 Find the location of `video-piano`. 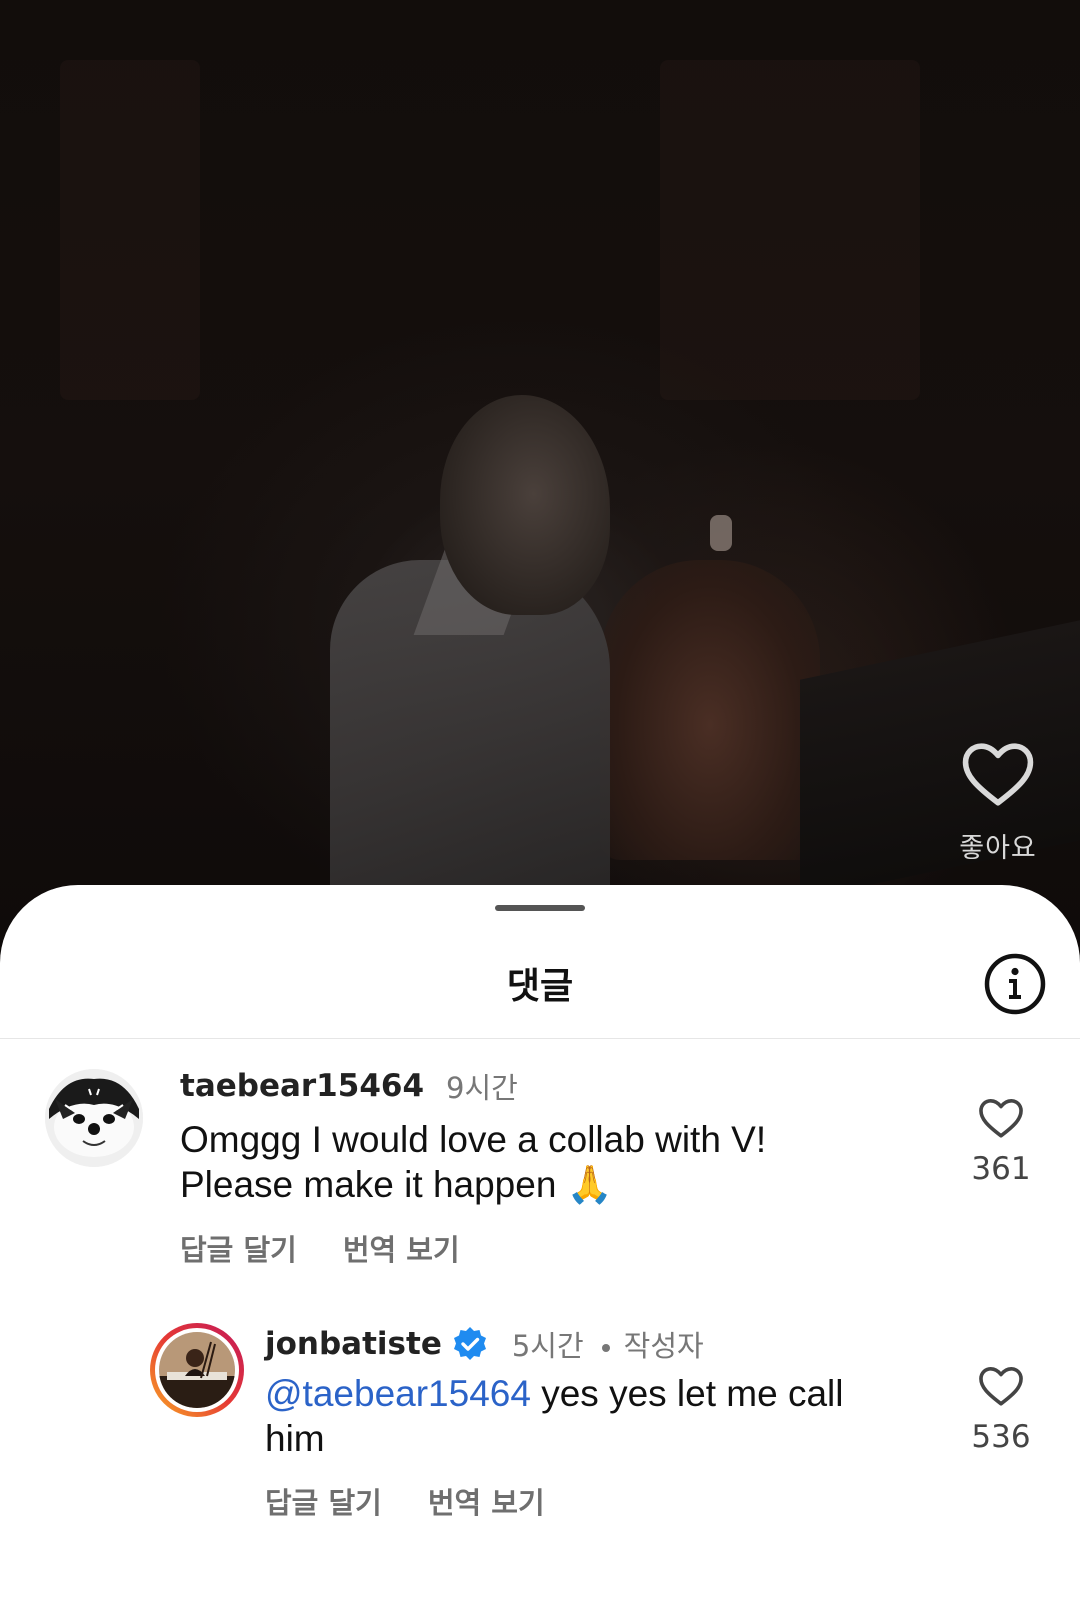

video-piano is located at coordinates (940, 760).